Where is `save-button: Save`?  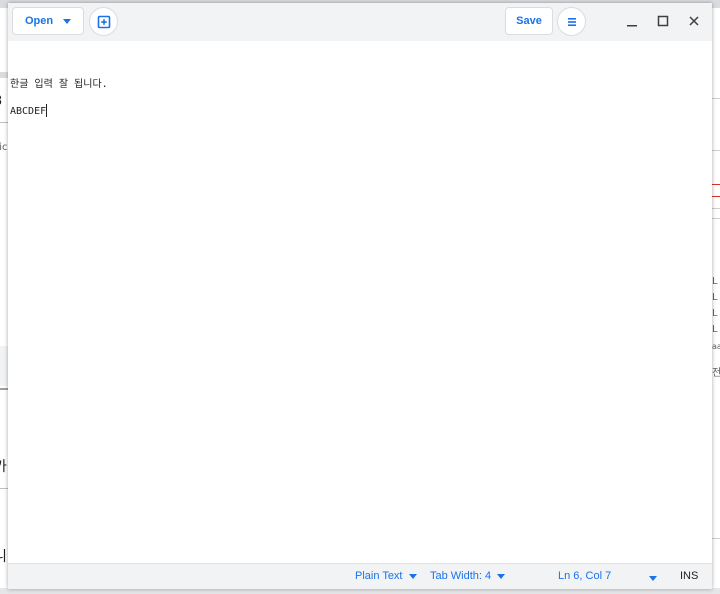
save-button: Save is located at coordinates (529, 21).